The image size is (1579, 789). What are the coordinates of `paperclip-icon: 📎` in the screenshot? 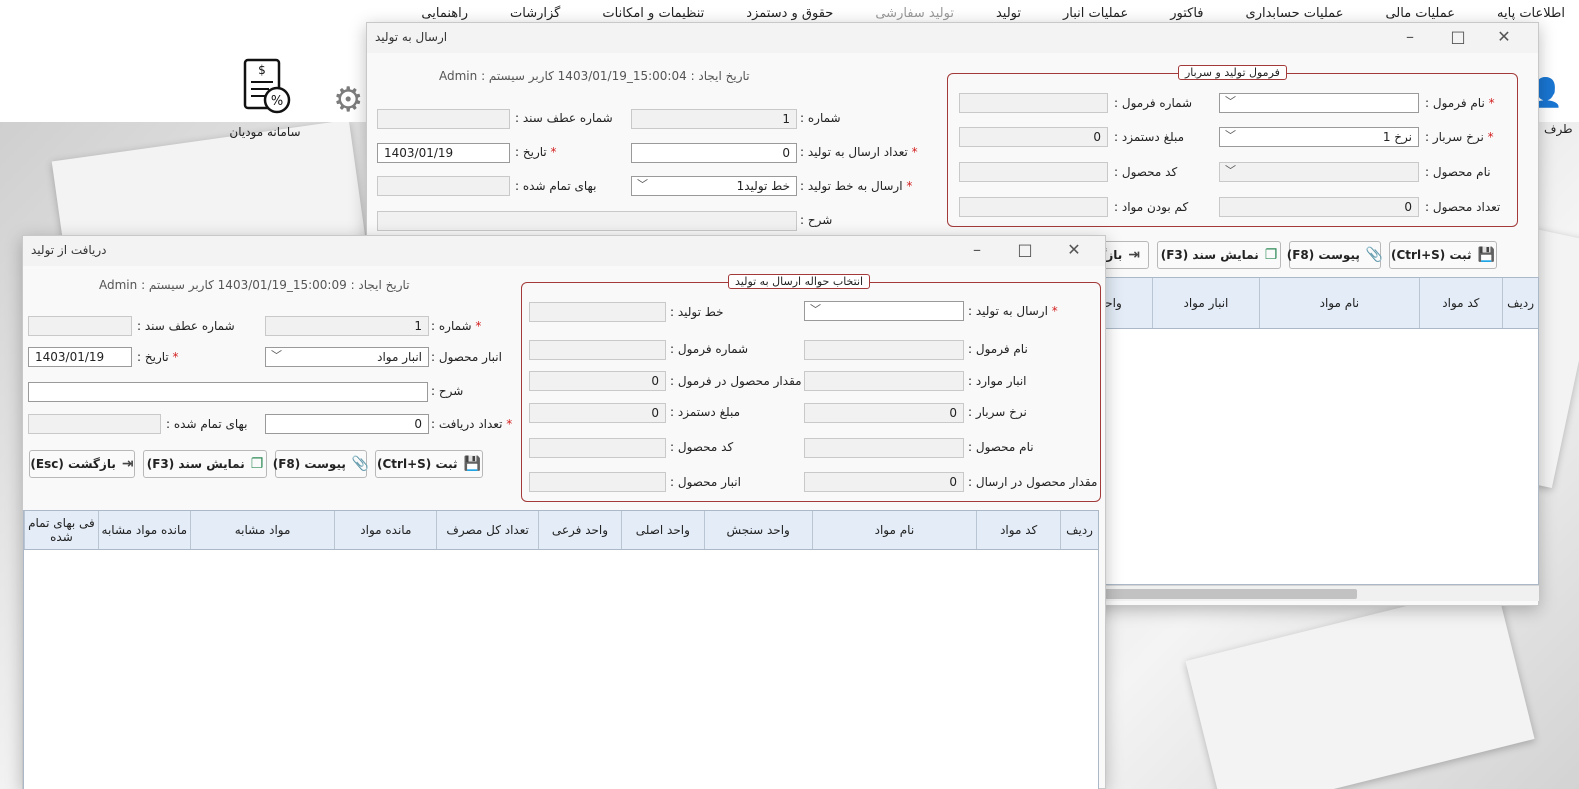 It's located at (1374, 255).